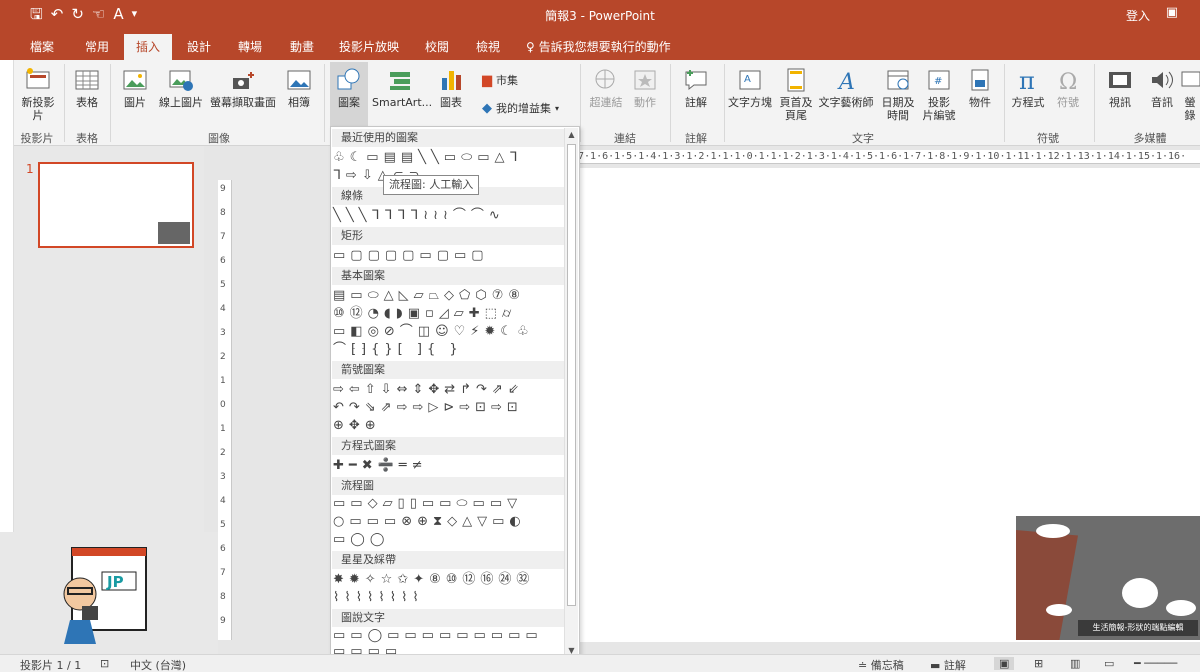 Image resolution: width=1200 pixels, height=672 pixels. Describe the element at coordinates (199, 47) in the screenshot. I see `tab-design: 設計` at that location.